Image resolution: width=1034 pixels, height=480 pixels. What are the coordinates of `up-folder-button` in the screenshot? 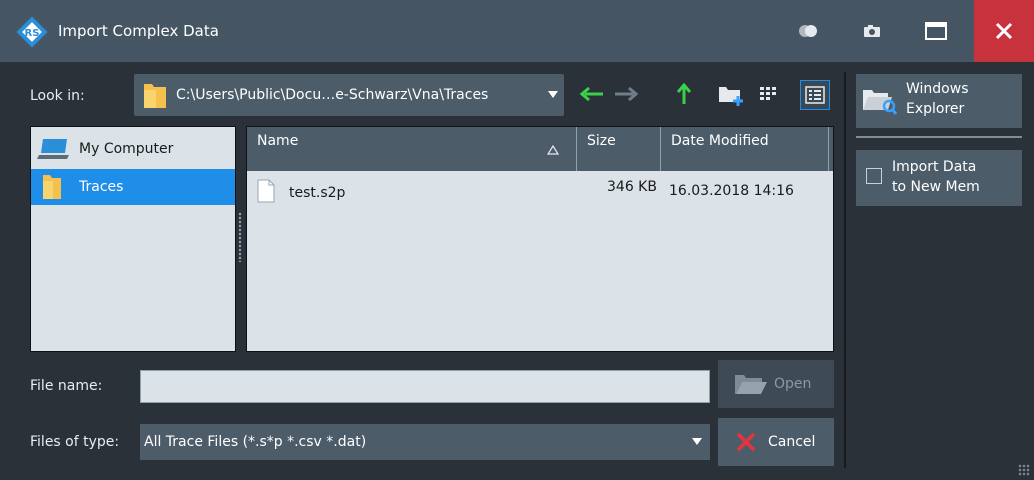 It's located at (684, 94).